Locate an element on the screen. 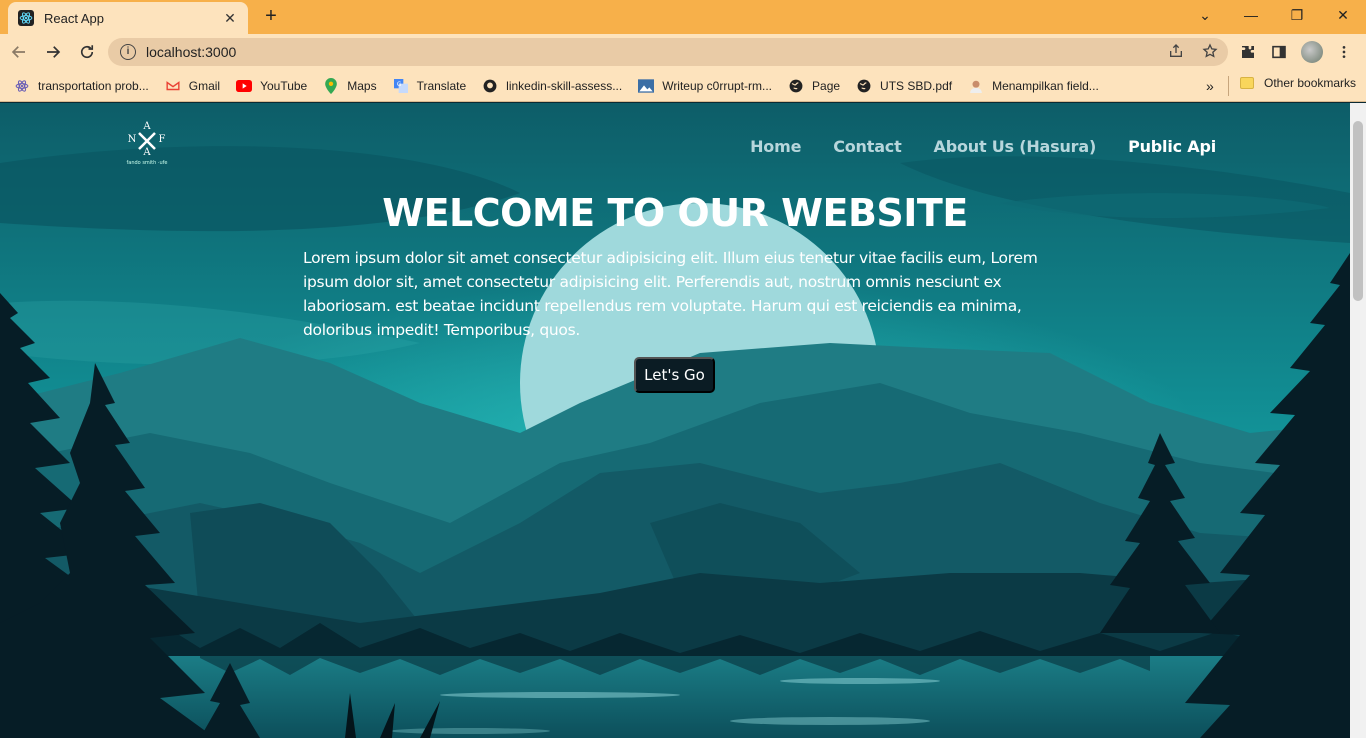 The height and width of the screenshot is (738, 1366). bookmark-item: Maps is located at coordinates (350, 85).